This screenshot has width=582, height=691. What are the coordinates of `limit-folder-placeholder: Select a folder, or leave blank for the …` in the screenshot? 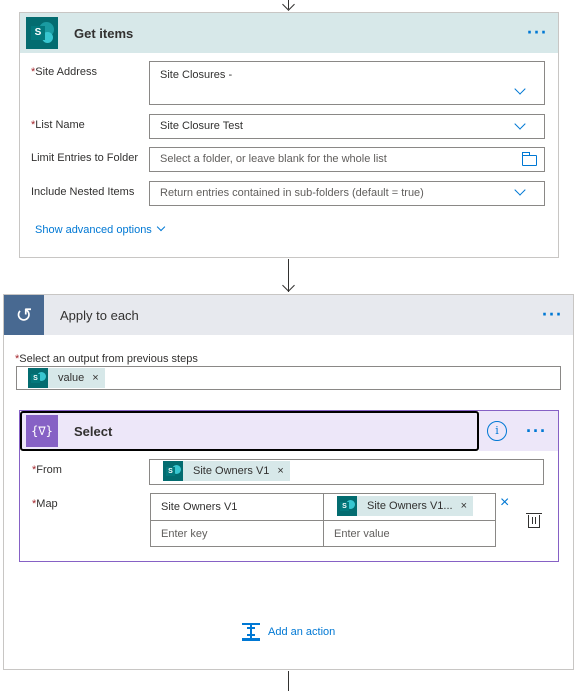 It's located at (273, 159).